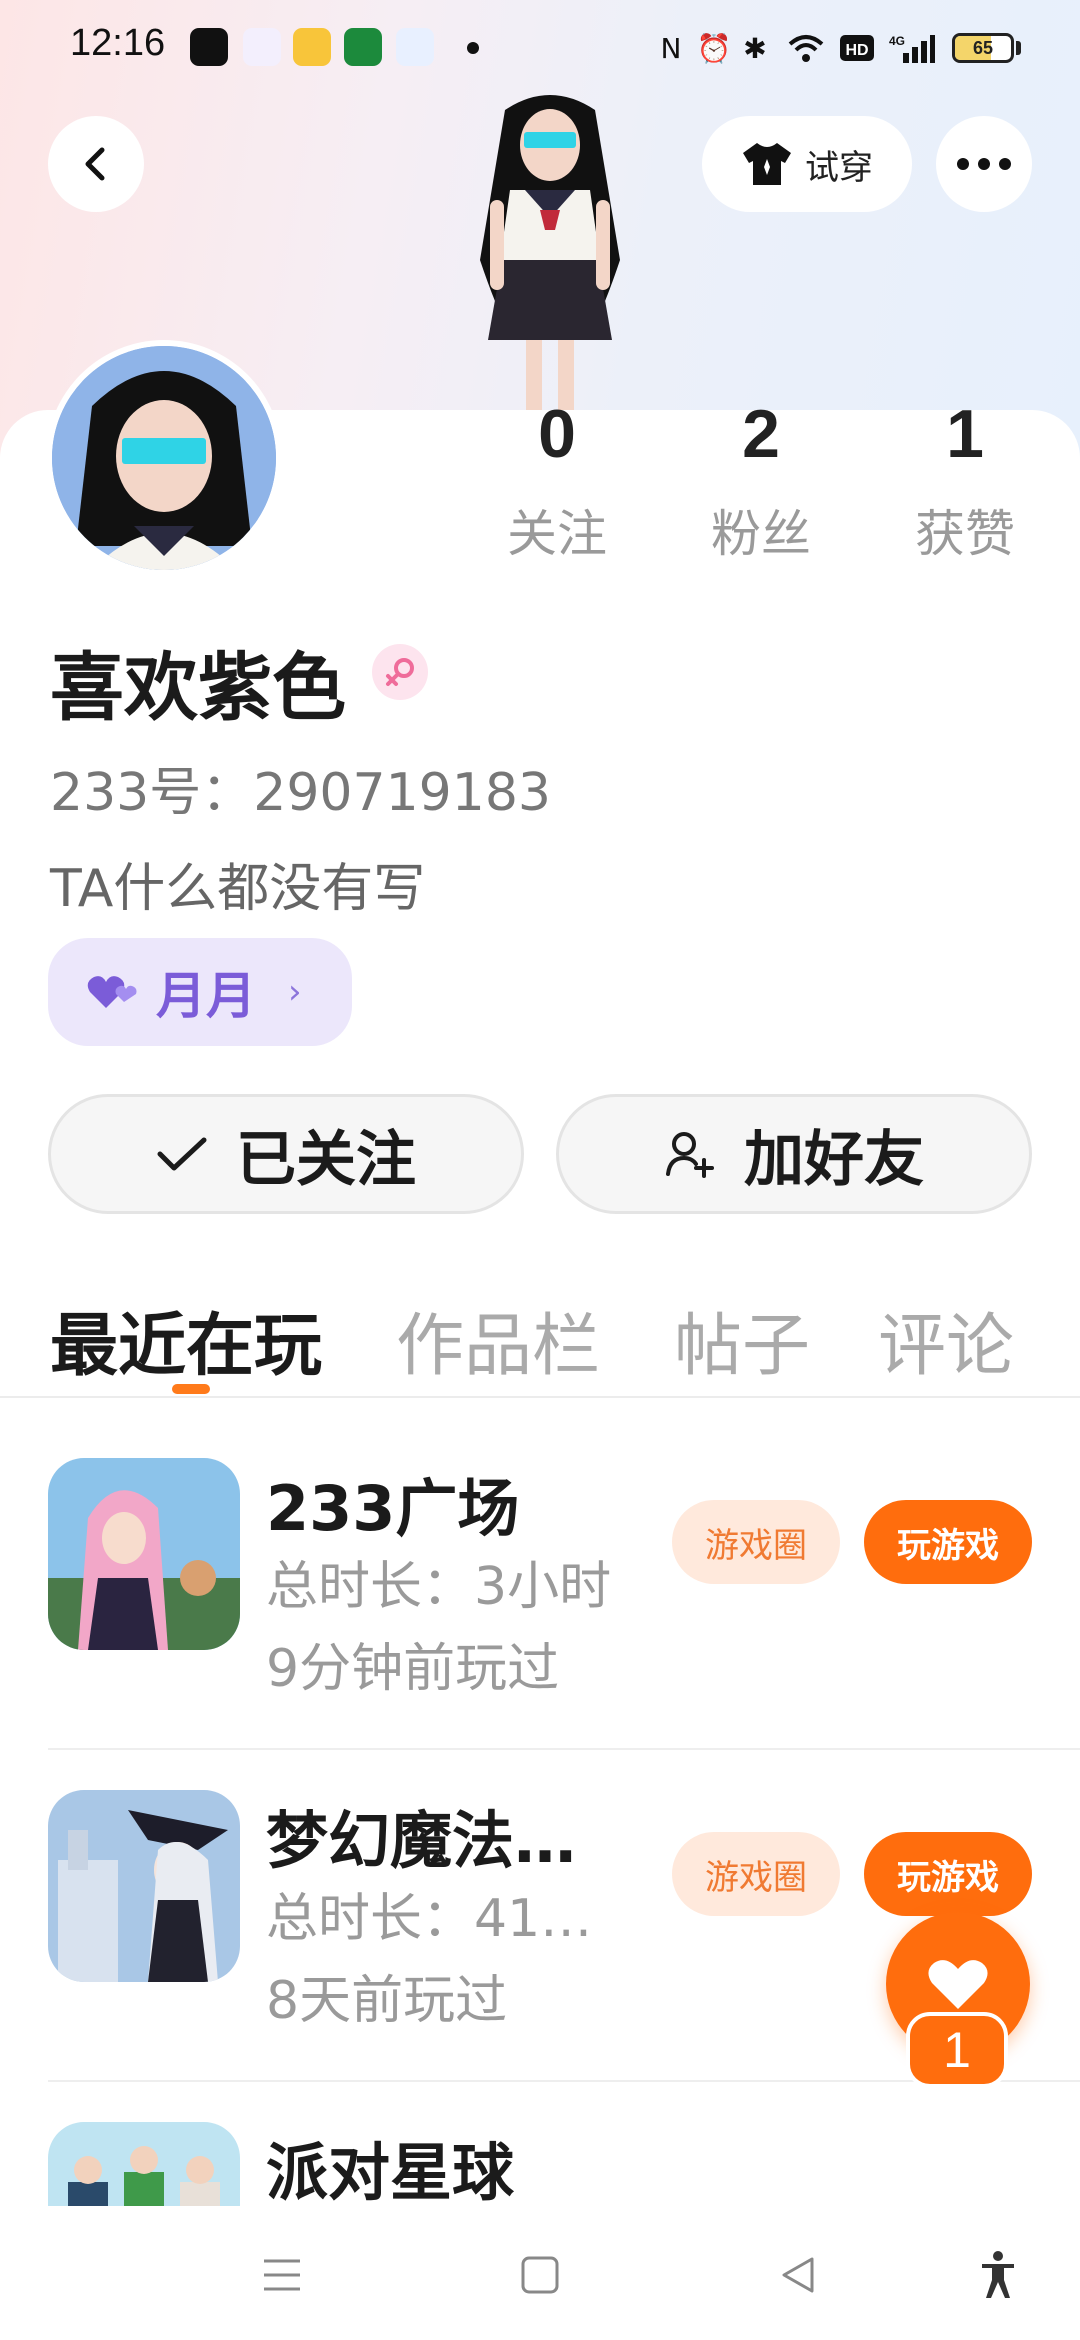 This screenshot has height=2340, width=1080. I want to click on following-label: 关注, so click(557, 534).